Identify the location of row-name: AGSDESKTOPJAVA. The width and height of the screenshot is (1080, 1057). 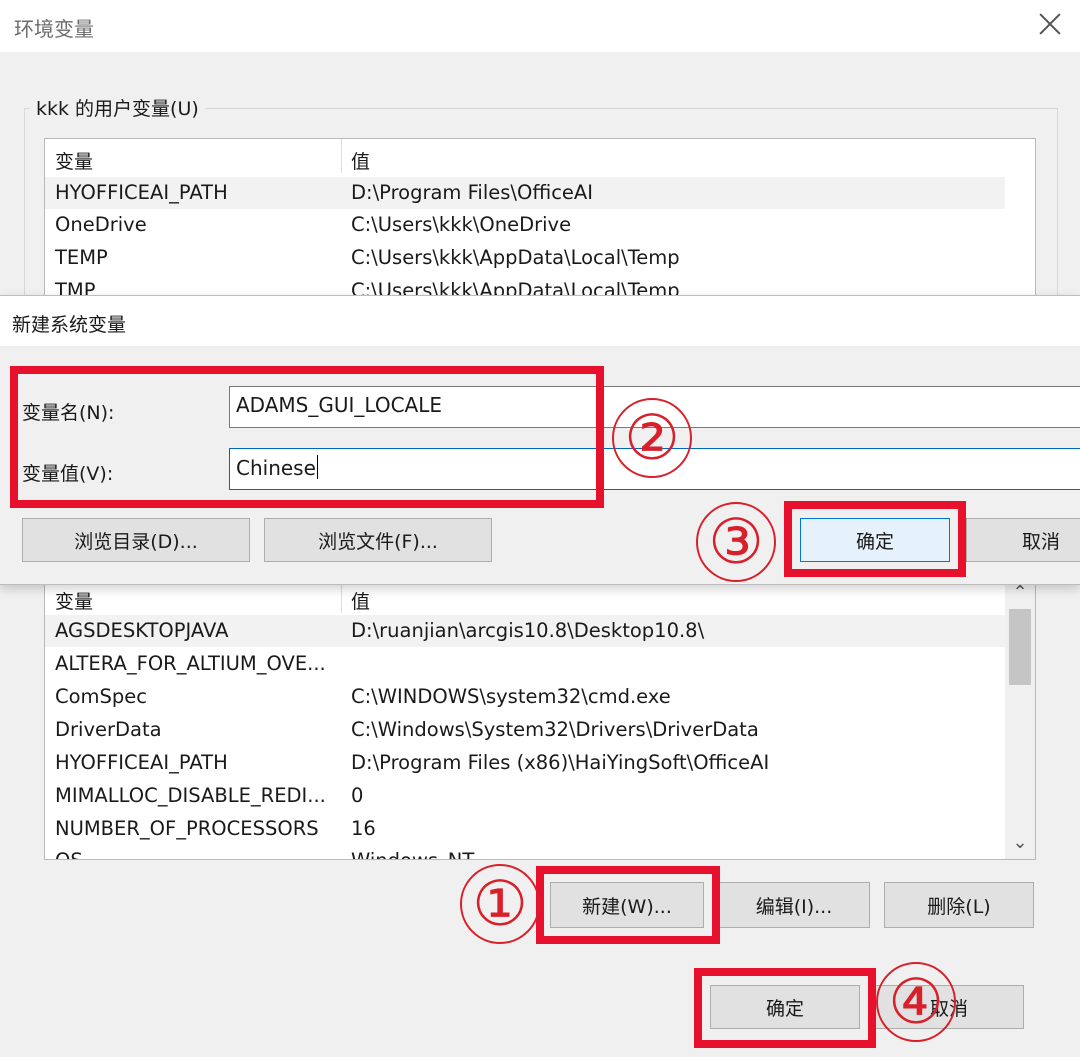
(142, 630).